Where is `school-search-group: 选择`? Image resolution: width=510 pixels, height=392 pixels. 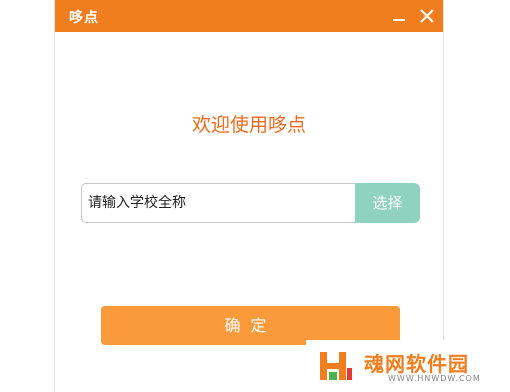
school-search-group: 选择 is located at coordinates (250, 203).